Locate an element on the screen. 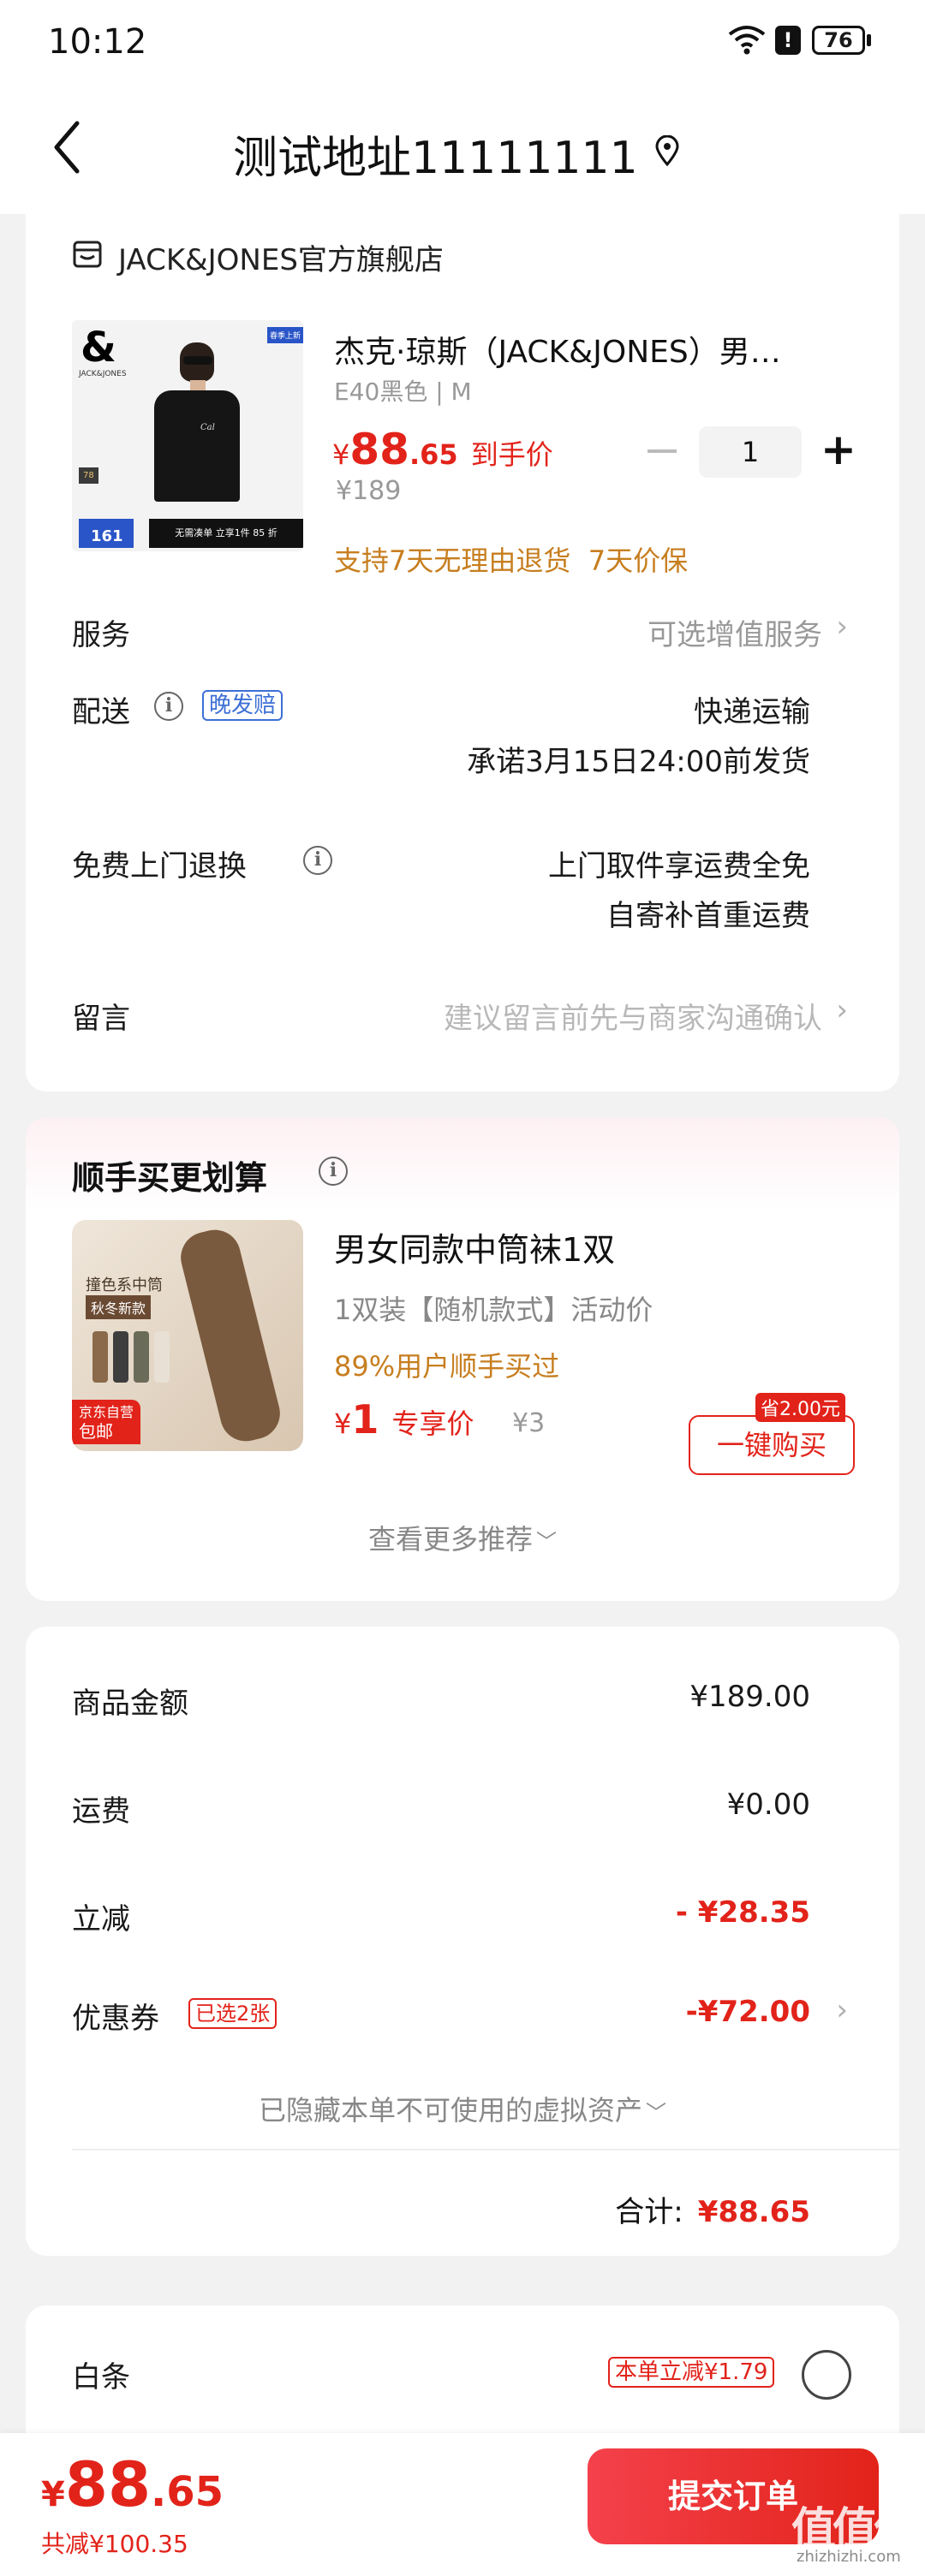 Image resolution: width=925 pixels, height=2576 pixels. addon-price: ¥1 专享价 is located at coordinates (404, 1420).